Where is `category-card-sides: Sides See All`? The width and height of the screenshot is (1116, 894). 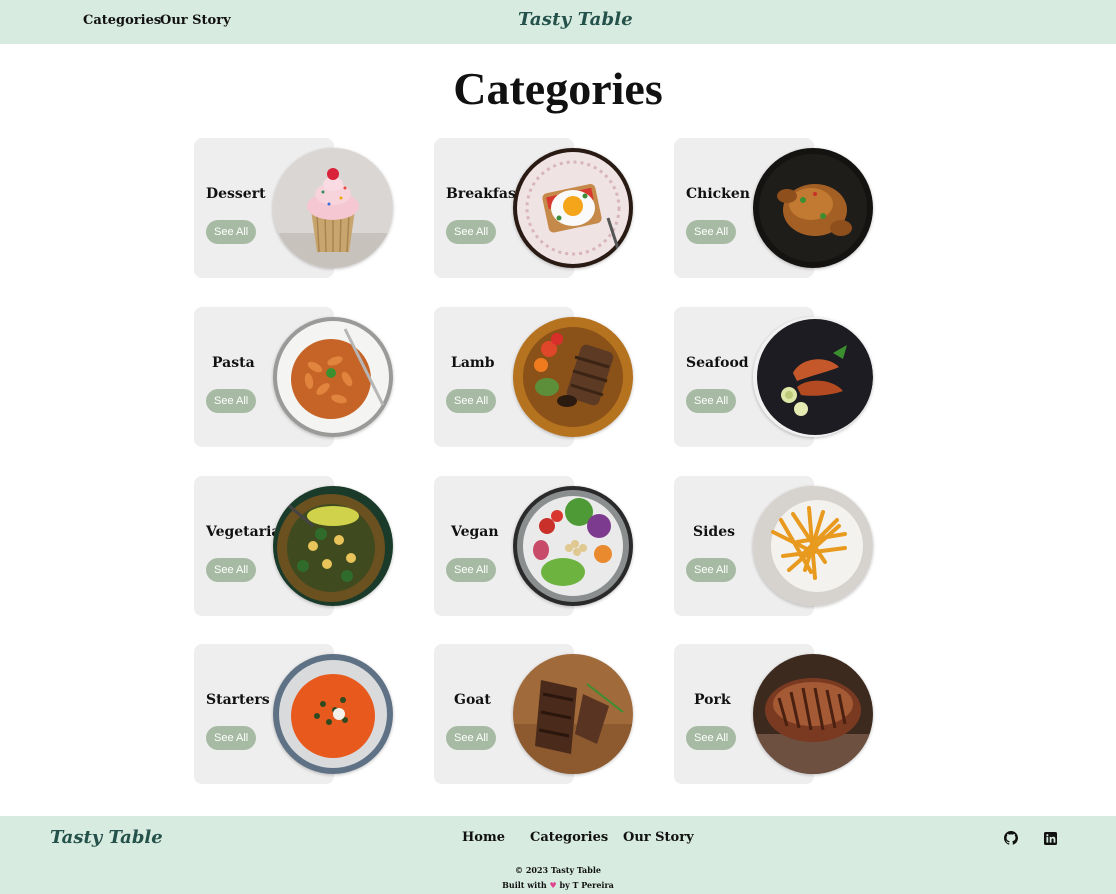 category-card-sides: Sides See All is located at coordinates (773, 546).